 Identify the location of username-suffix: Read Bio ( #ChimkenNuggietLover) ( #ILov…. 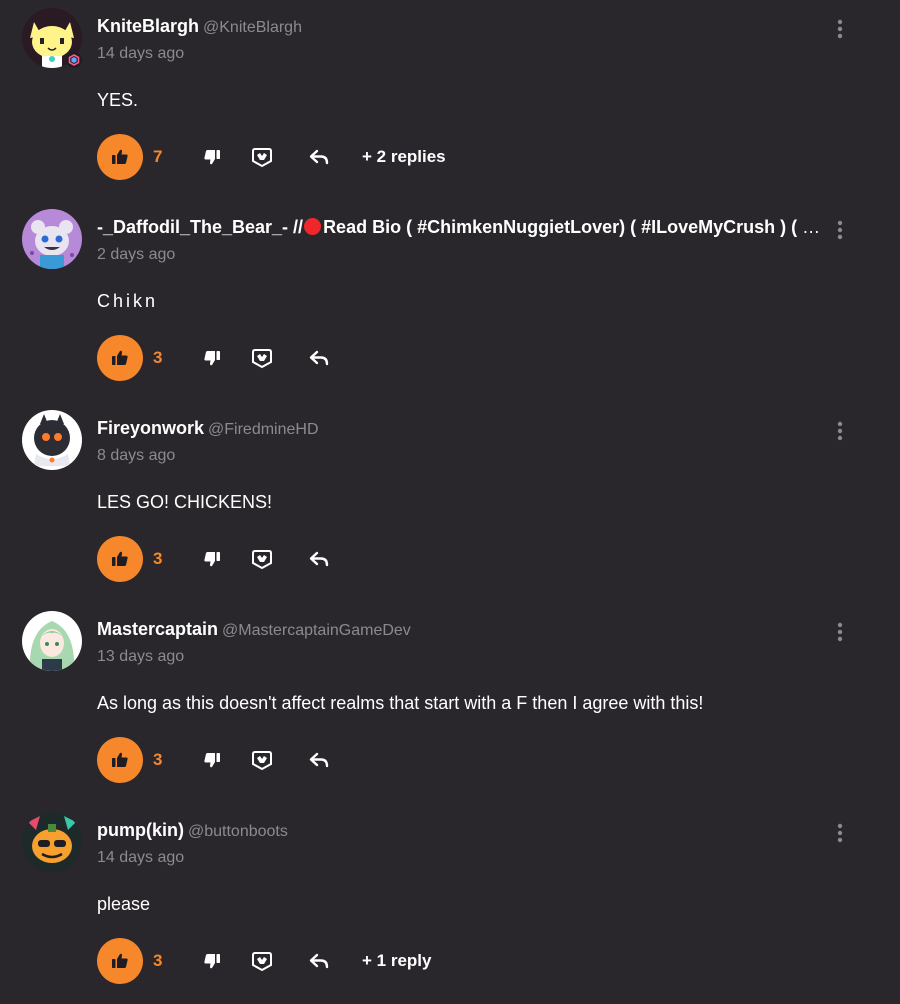
(572, 227).